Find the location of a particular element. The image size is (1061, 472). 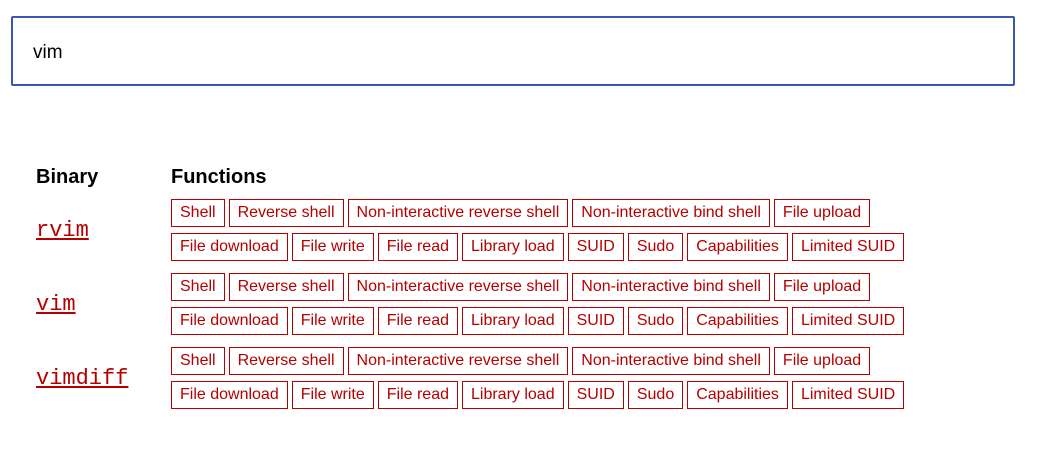

header-binary: Binary is located at coordinates (67, 176).